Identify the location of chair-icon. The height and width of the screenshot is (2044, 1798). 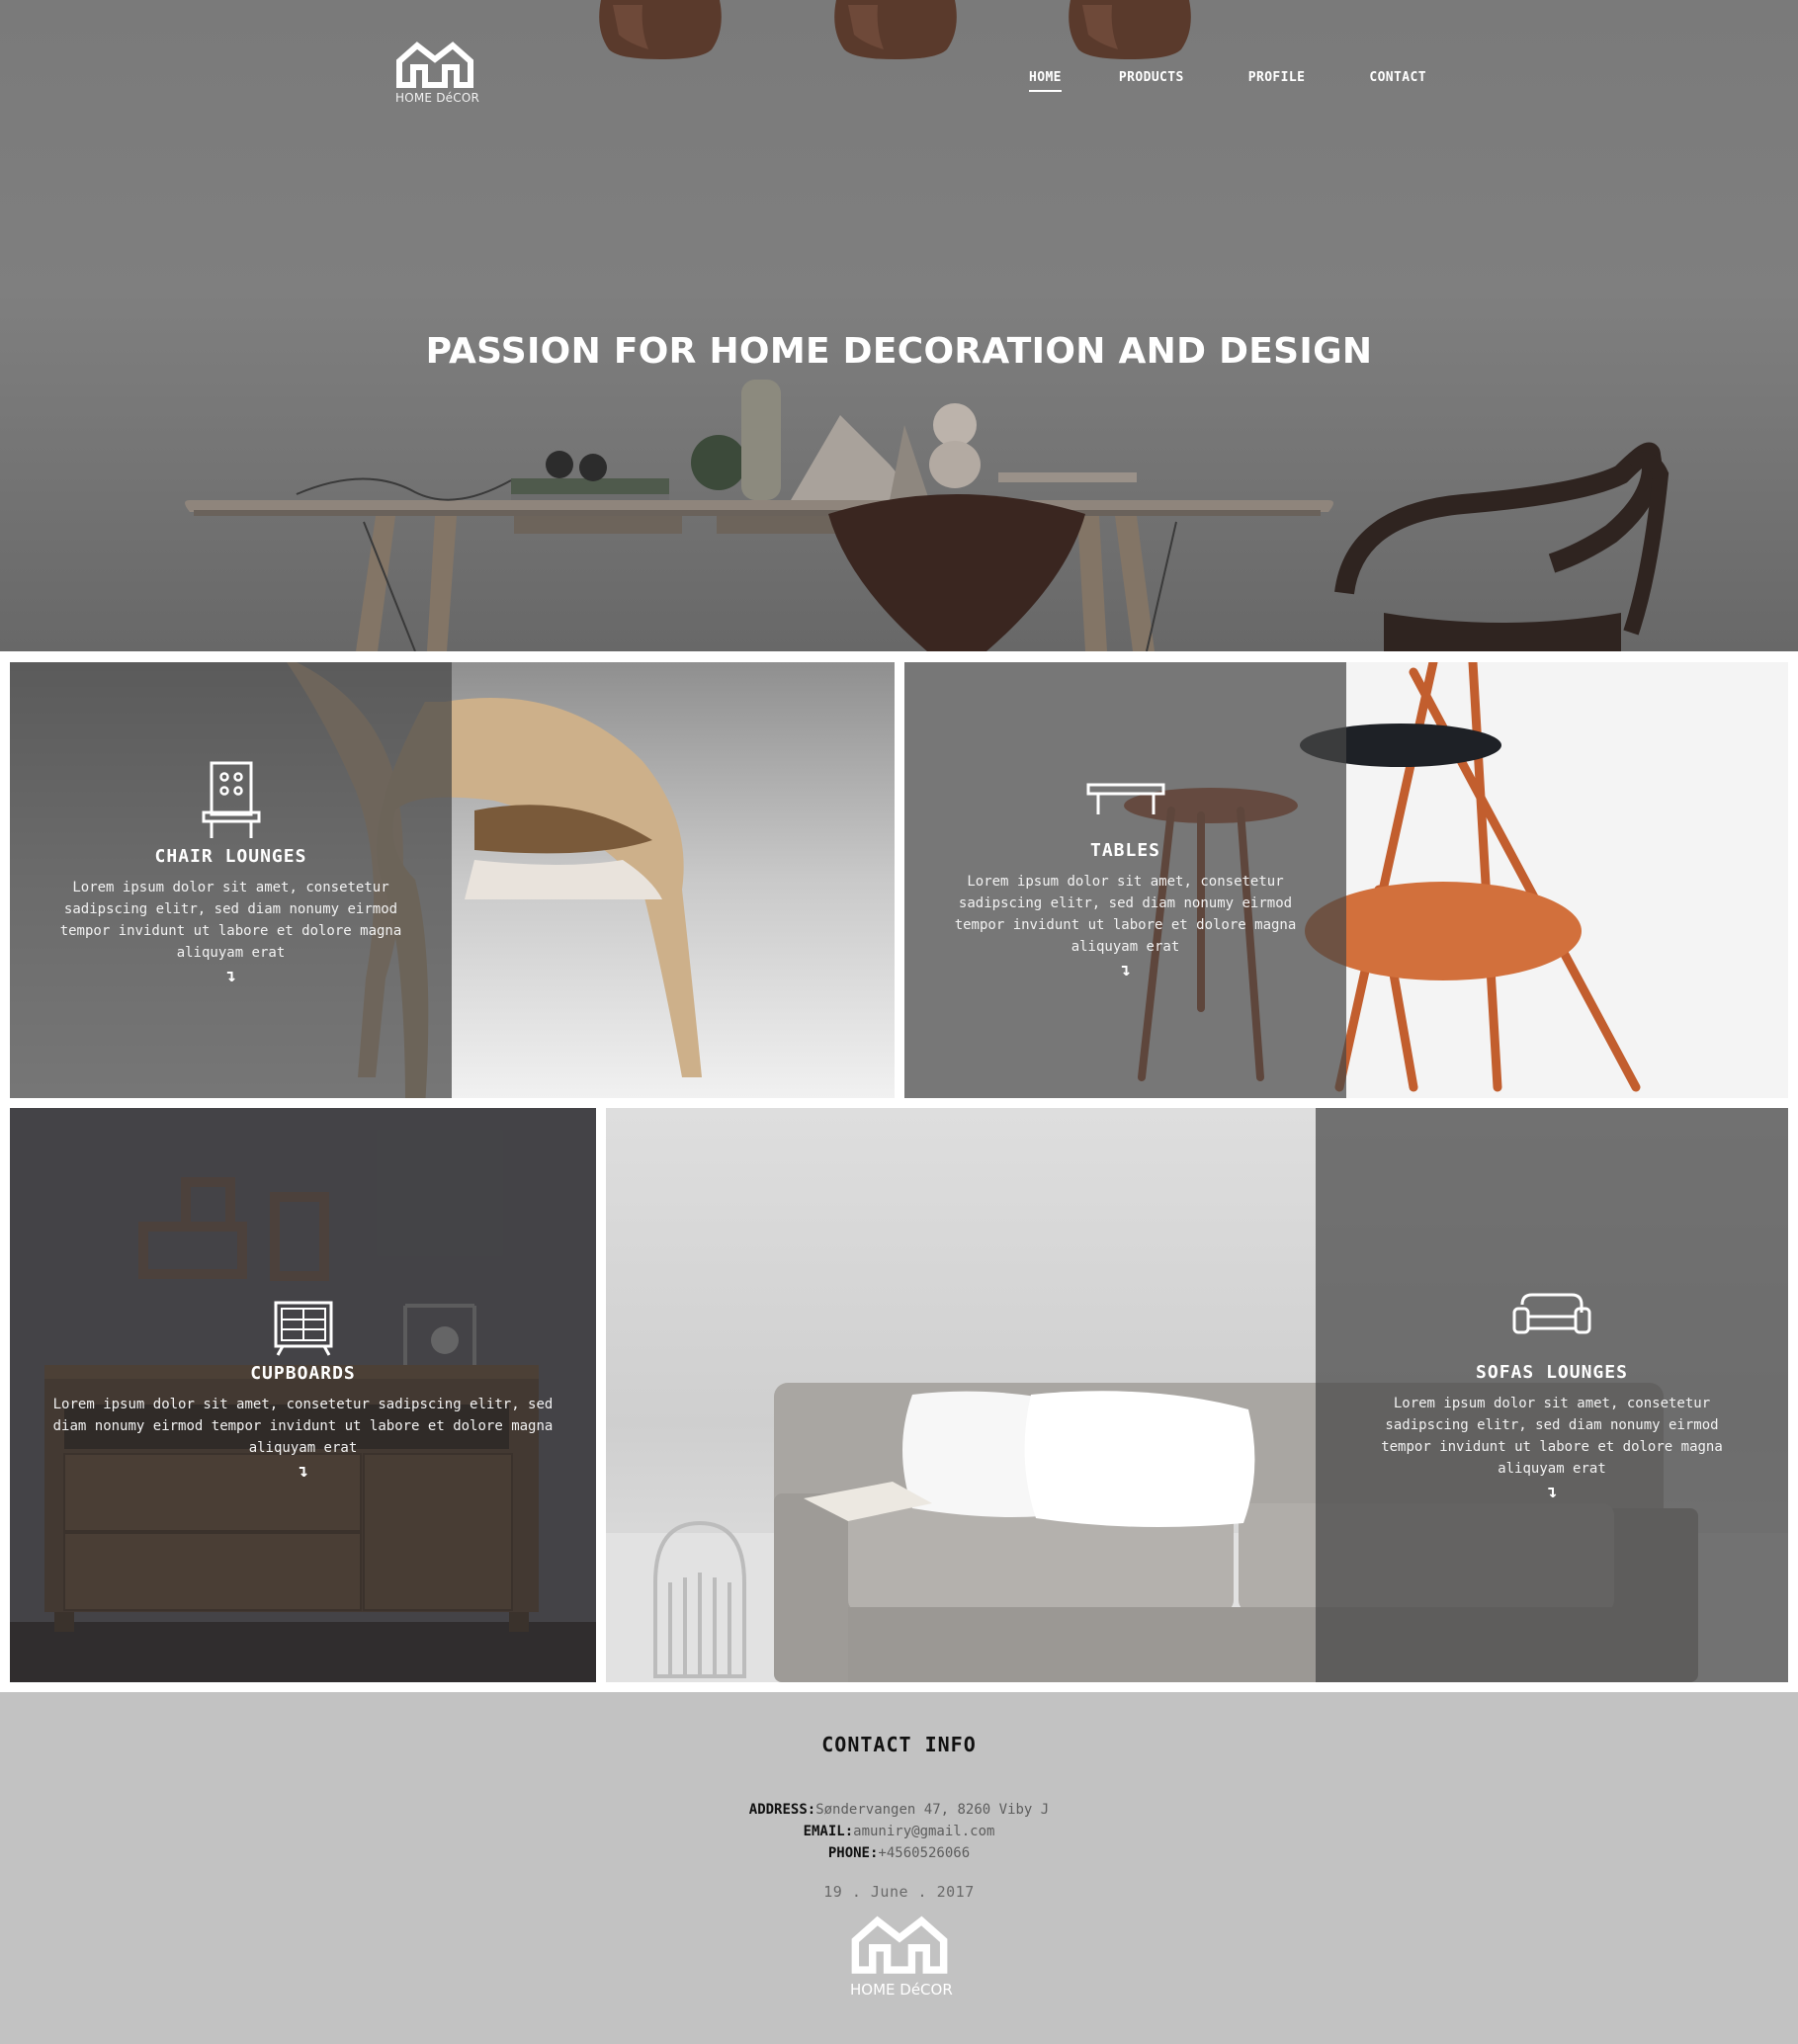
(231, 799).